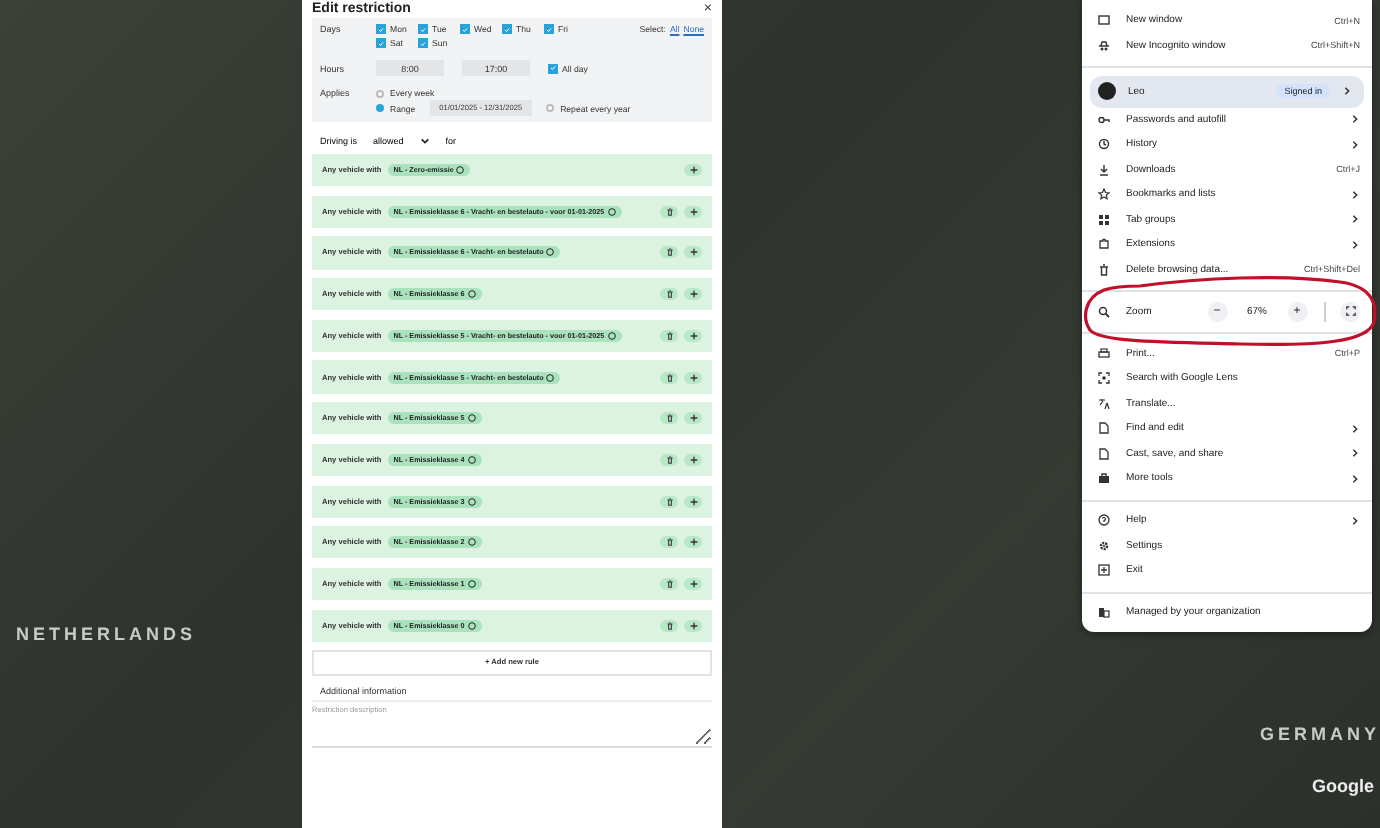 The image size is (1380, 828). Describe the element at coordinates (1104, 570) in the screenshot. I see `exit-icon` at that location.